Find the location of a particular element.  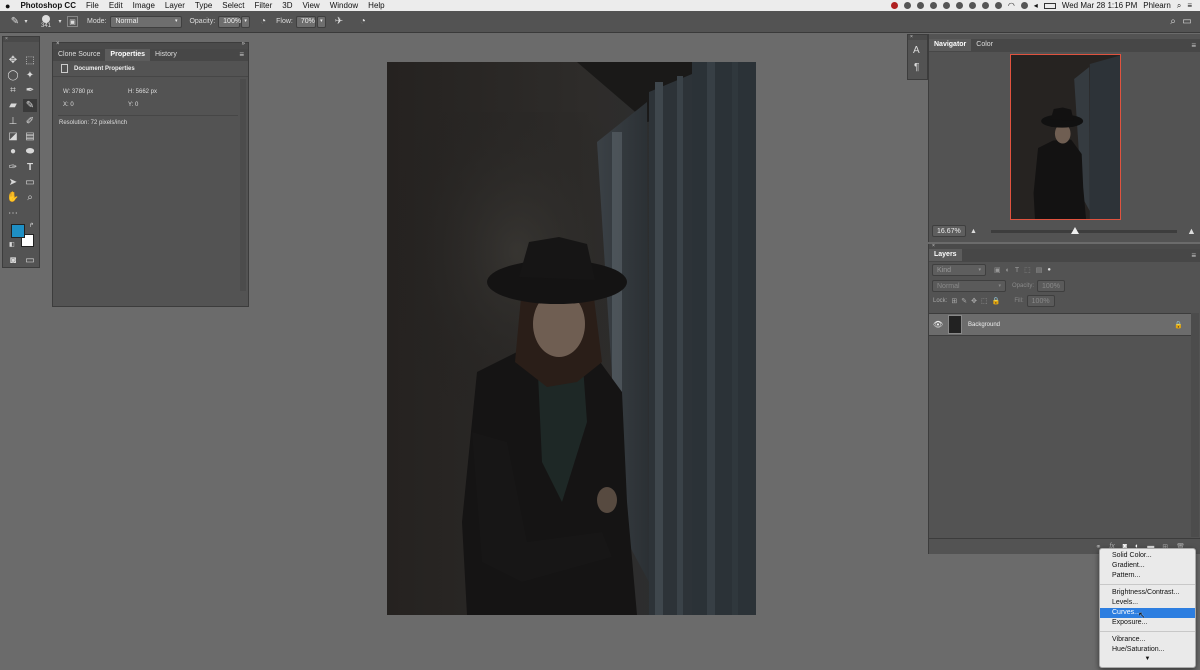

filter-shape-icon: ⬚ is located at coordinates (1027, 270).